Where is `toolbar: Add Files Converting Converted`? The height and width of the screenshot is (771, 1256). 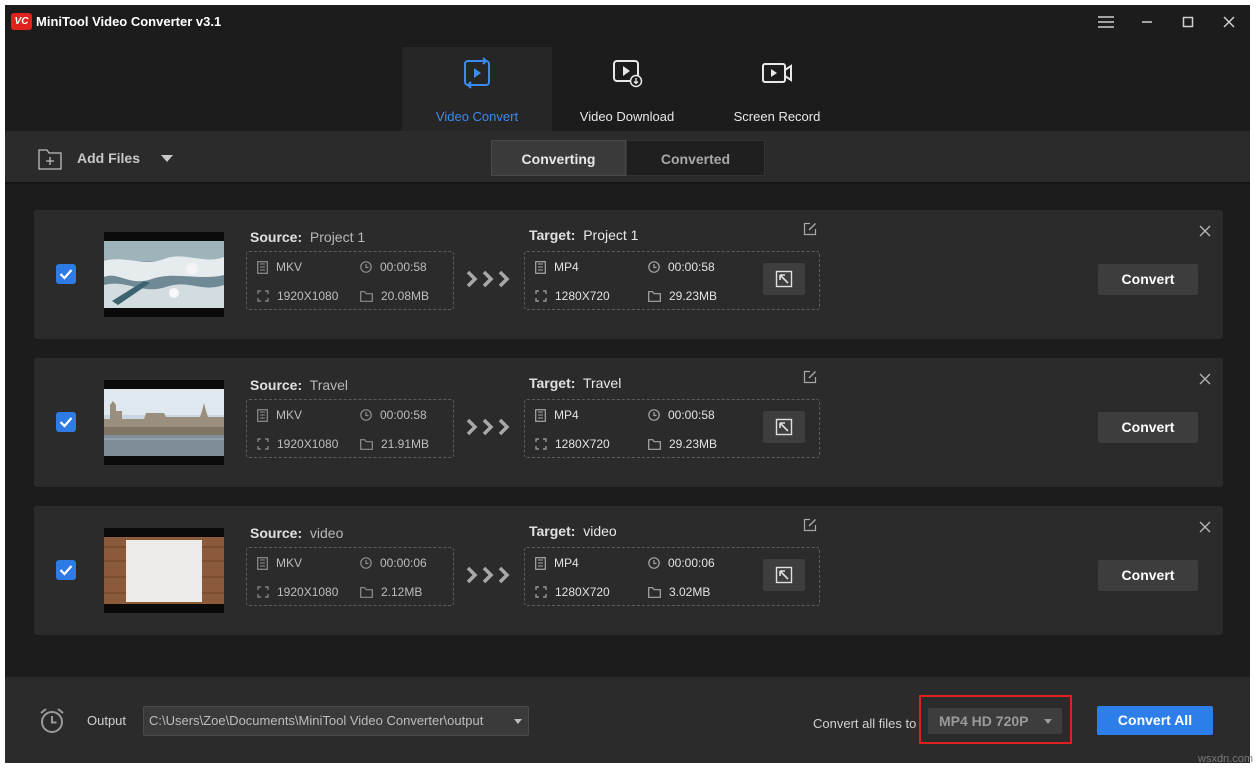 toolbar: Add Files Converting Converted is located at coordinates (627, 157).